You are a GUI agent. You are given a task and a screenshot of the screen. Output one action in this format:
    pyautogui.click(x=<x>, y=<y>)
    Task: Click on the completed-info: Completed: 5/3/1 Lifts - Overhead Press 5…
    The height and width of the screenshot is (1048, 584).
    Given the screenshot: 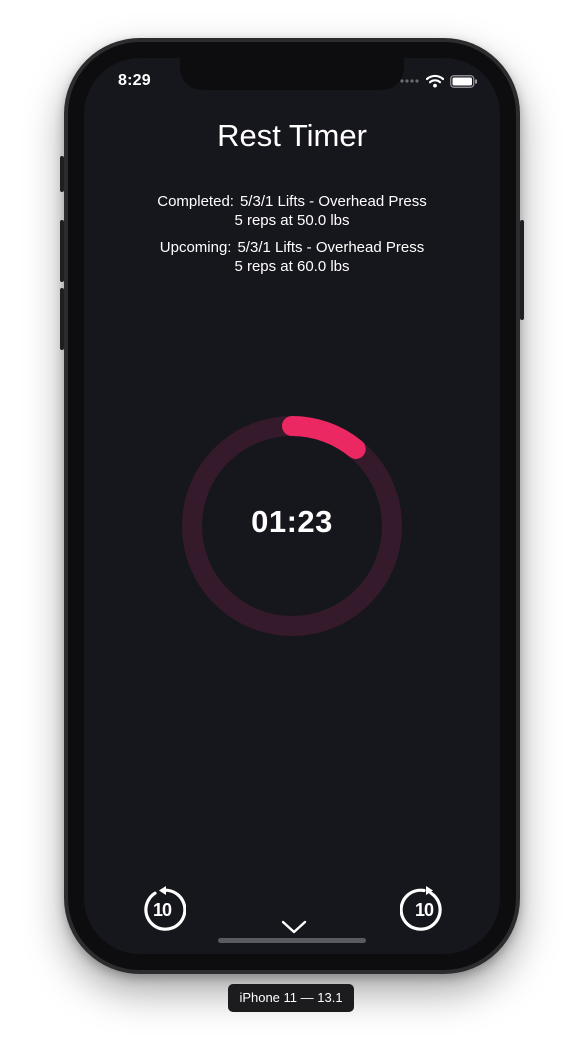 What is the action you would take?
    pyautogui.click(x=292, y=211)
    